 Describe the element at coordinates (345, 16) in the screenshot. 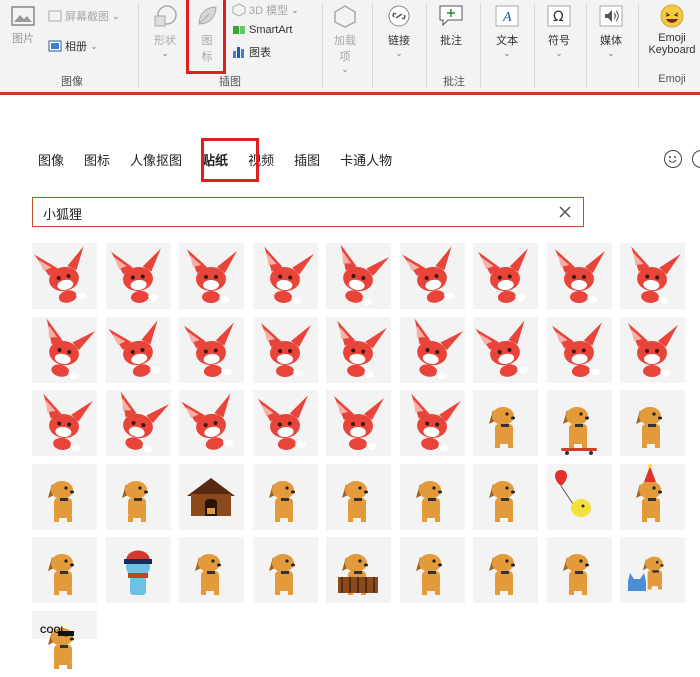

I see `addins-icon` at that location.